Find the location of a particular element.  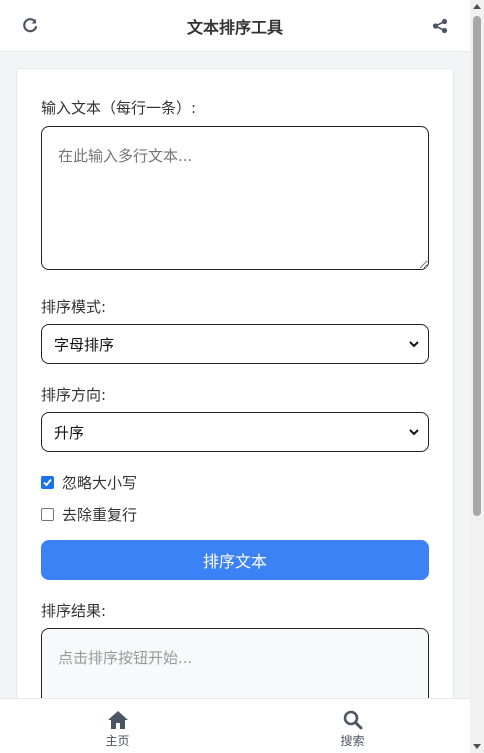

page-title: 文本排序工具 is located at coordinates (234, 27).